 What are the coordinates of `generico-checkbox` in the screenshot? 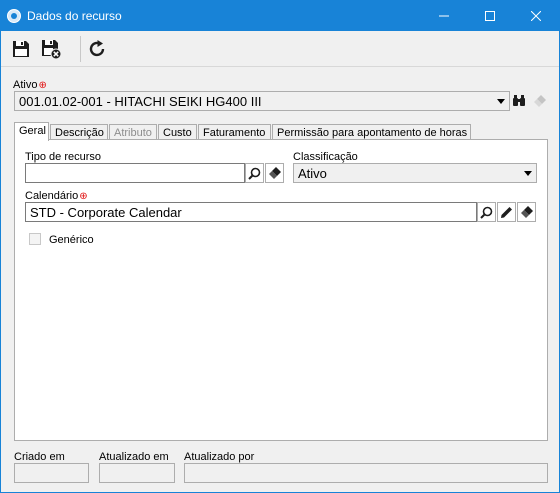 It's located at (35, 239).